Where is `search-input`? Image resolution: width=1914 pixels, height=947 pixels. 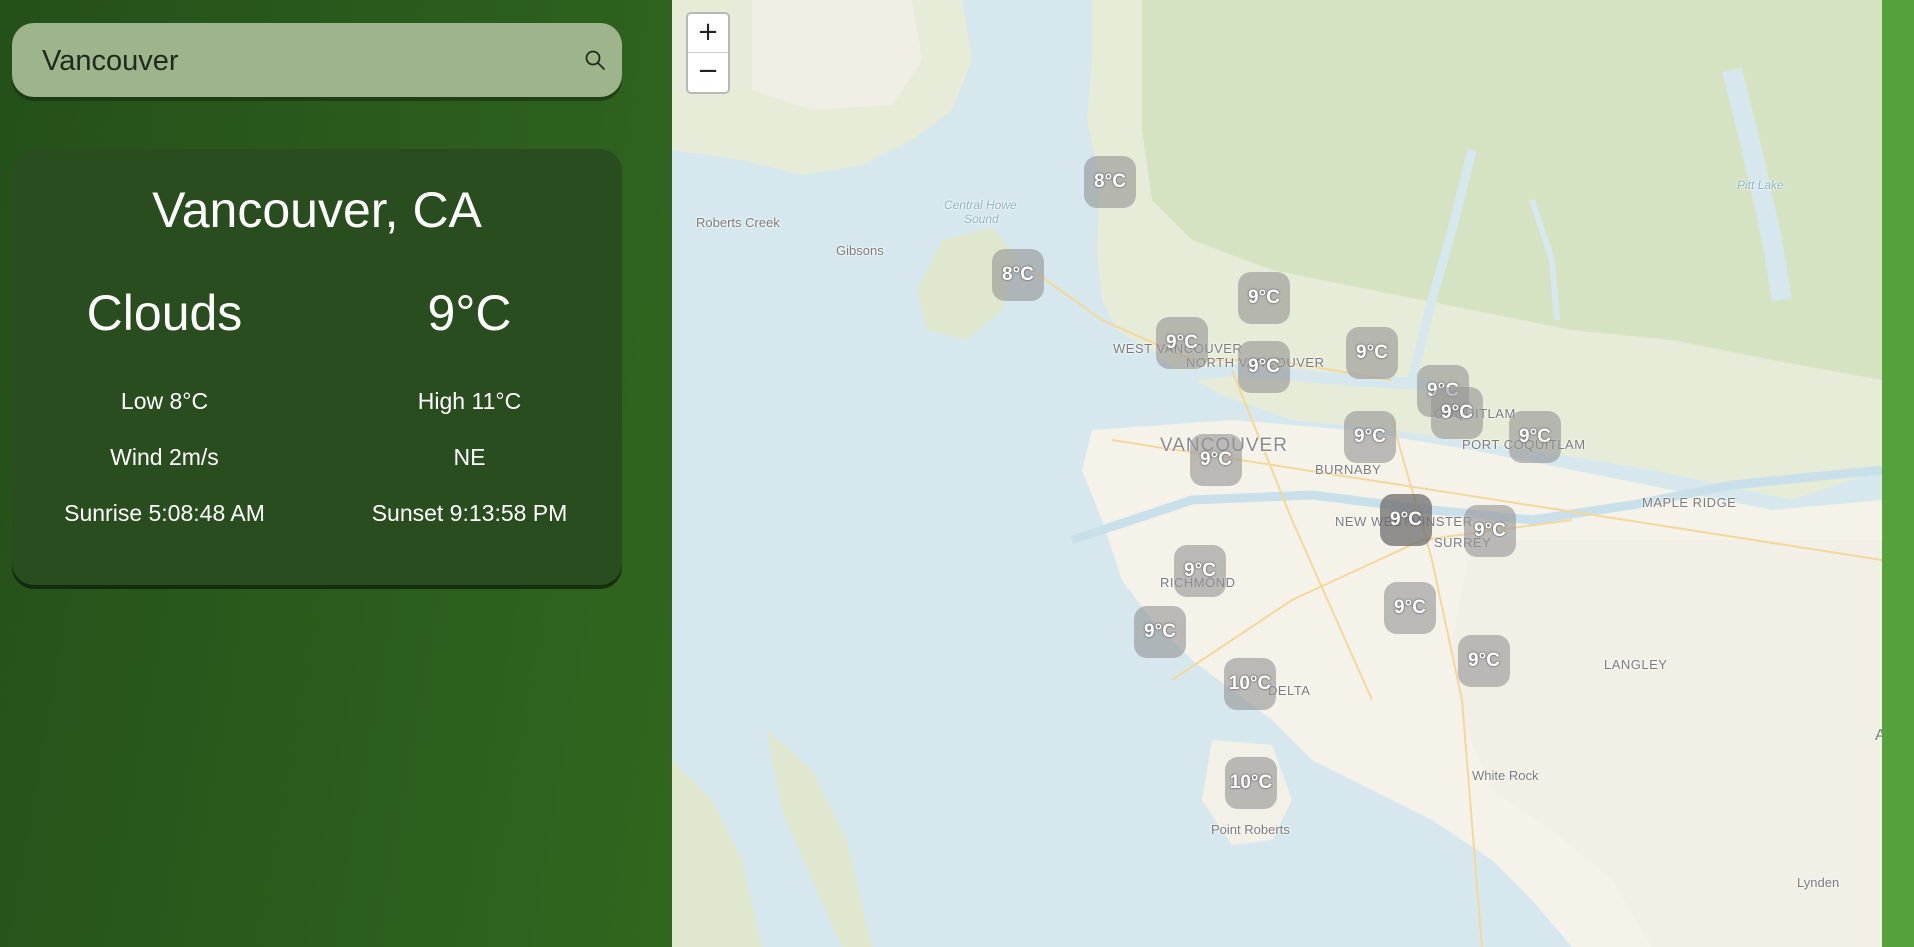
search-input is located at coordinates (302, 61).